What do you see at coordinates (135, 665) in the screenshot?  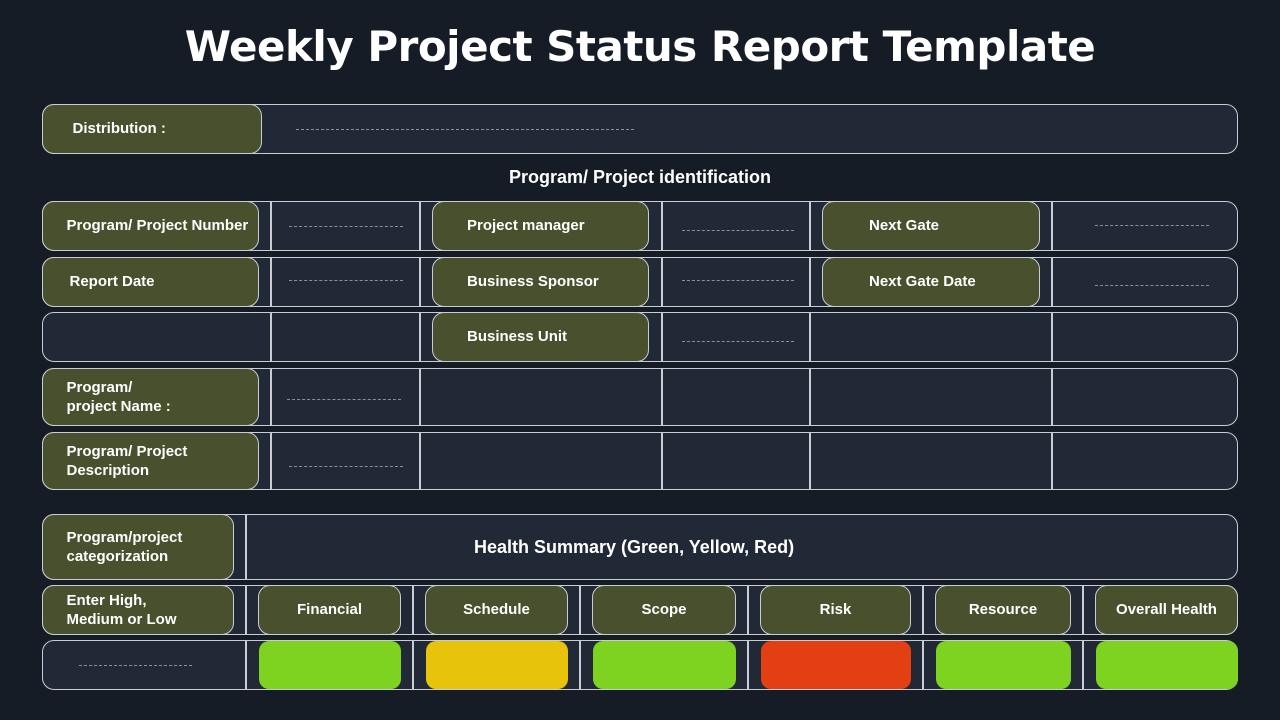 I see `entry-field` at bounding box center [135, 665].